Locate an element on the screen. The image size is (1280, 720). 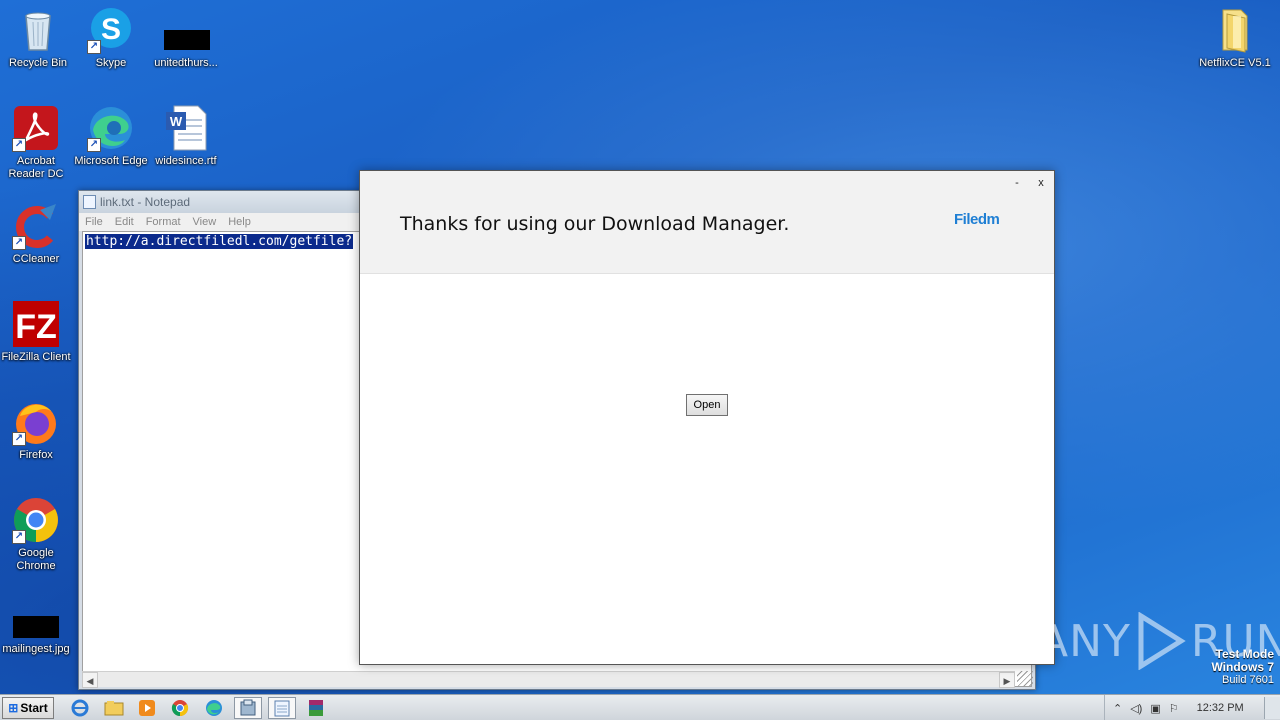
menu-file: File is located at coordinates (94, 222).